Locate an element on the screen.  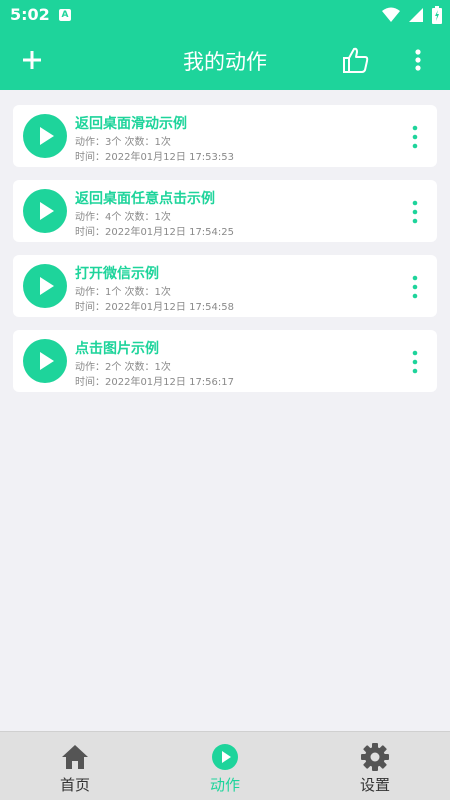
action-title: 打开微信示例 is located at coordinates (117, 274).